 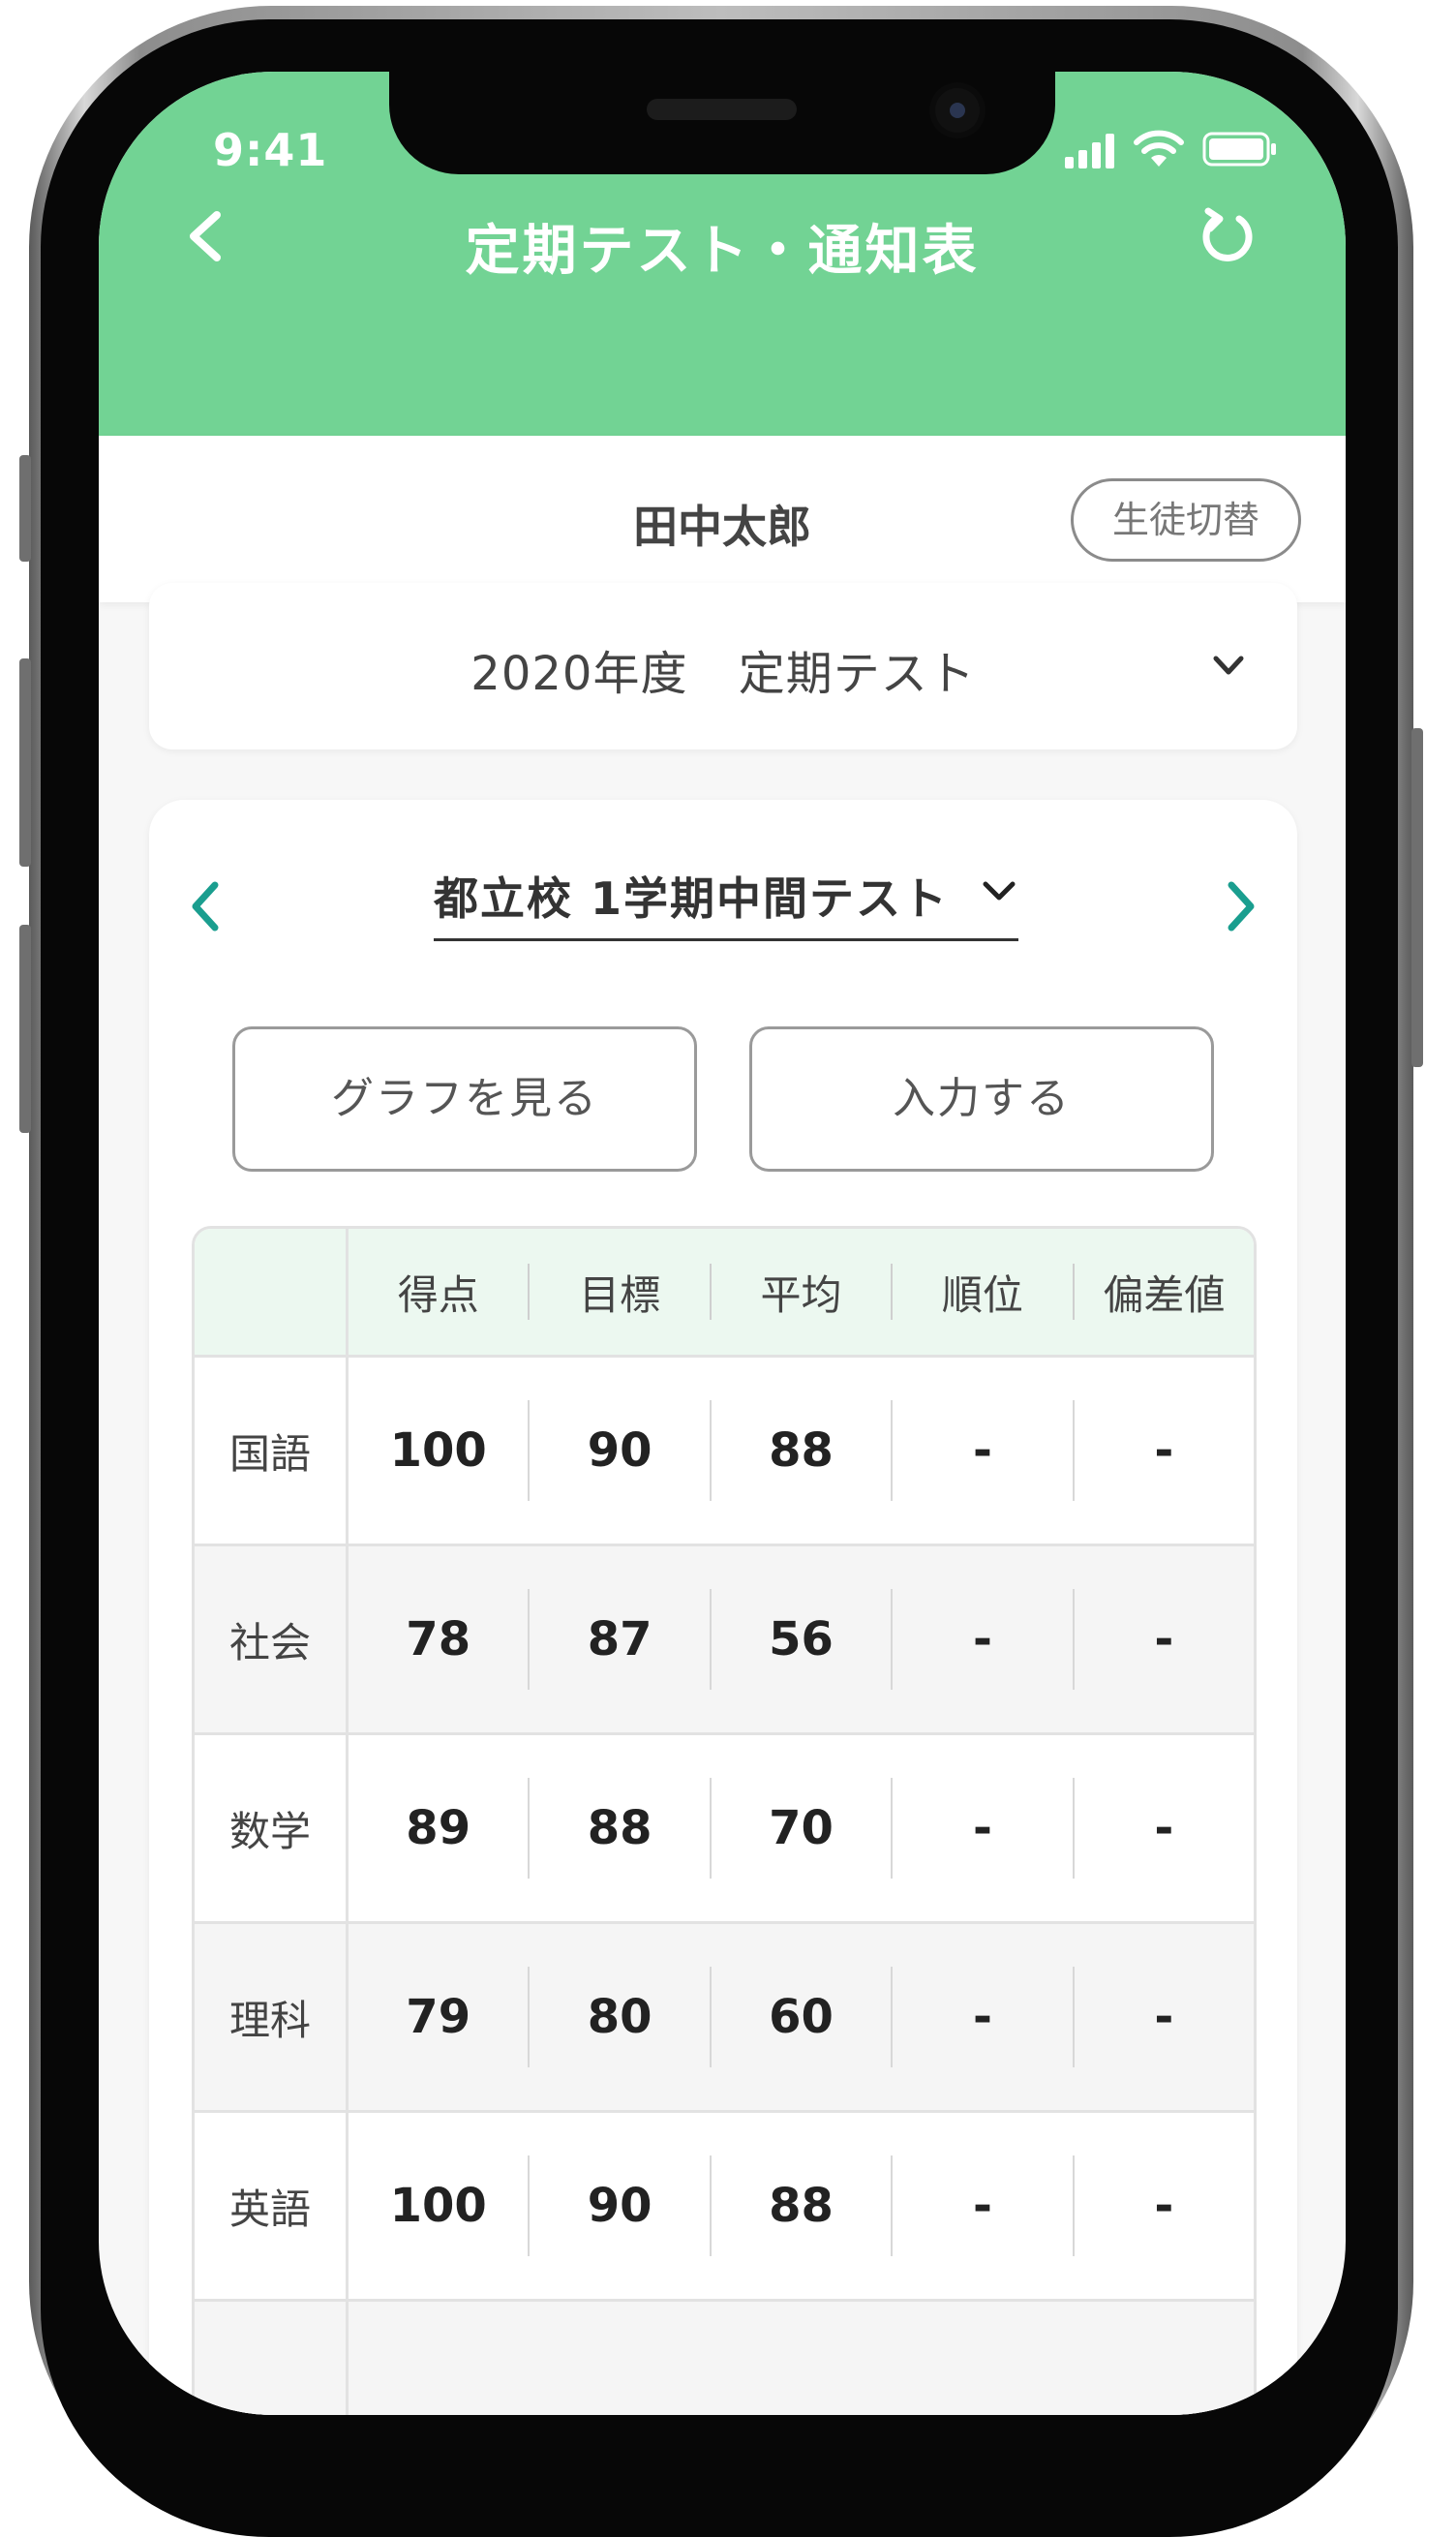 I want to click on target-cell: 80, so click(x=621, y=2017).